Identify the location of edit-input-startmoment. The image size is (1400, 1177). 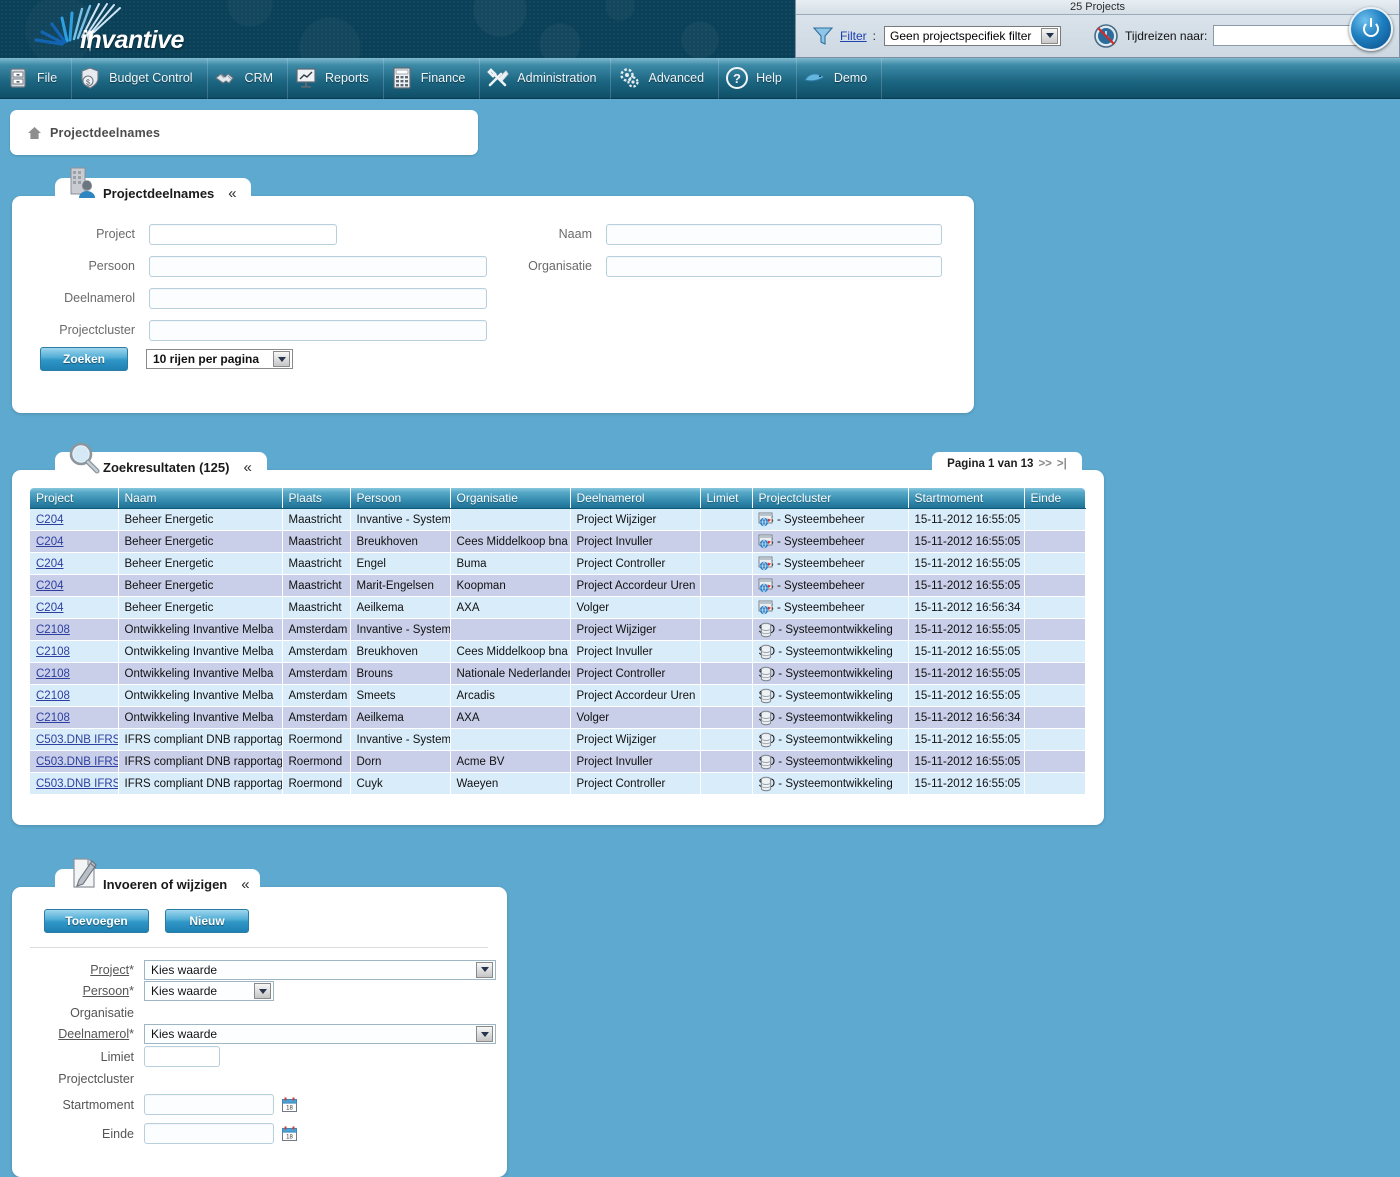
(209, 1104).